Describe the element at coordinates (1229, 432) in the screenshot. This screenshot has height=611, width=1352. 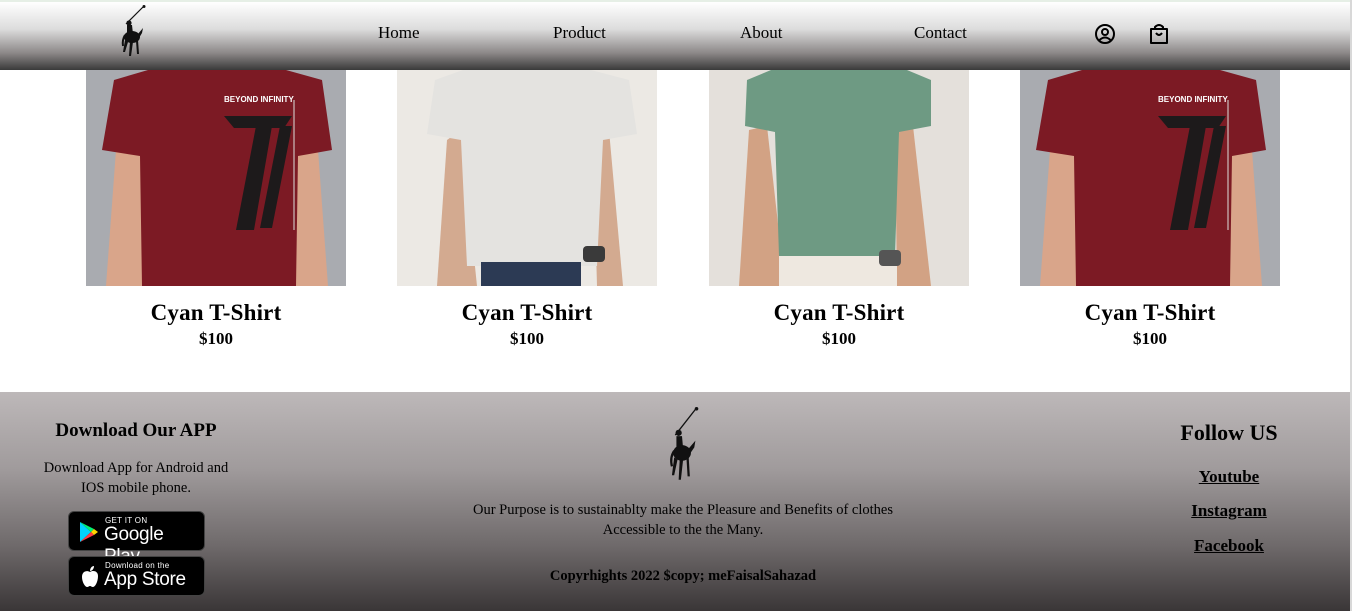
I see `follow-title: Follow US` at that location.